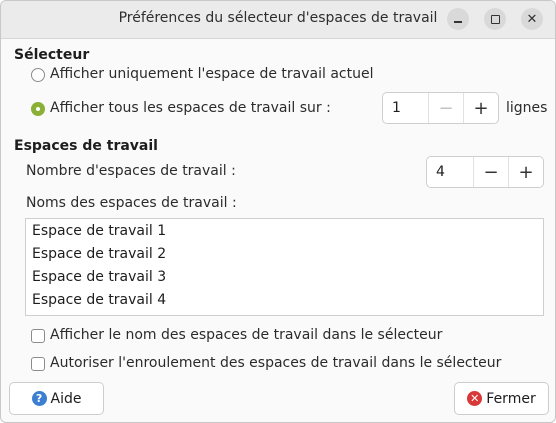 Image resolution: width=556 pixels, height=423 pixels. Describe the element at coordinates (52, 55) in the screenshot. I see `selector-heading: Sélecteur` at that location.